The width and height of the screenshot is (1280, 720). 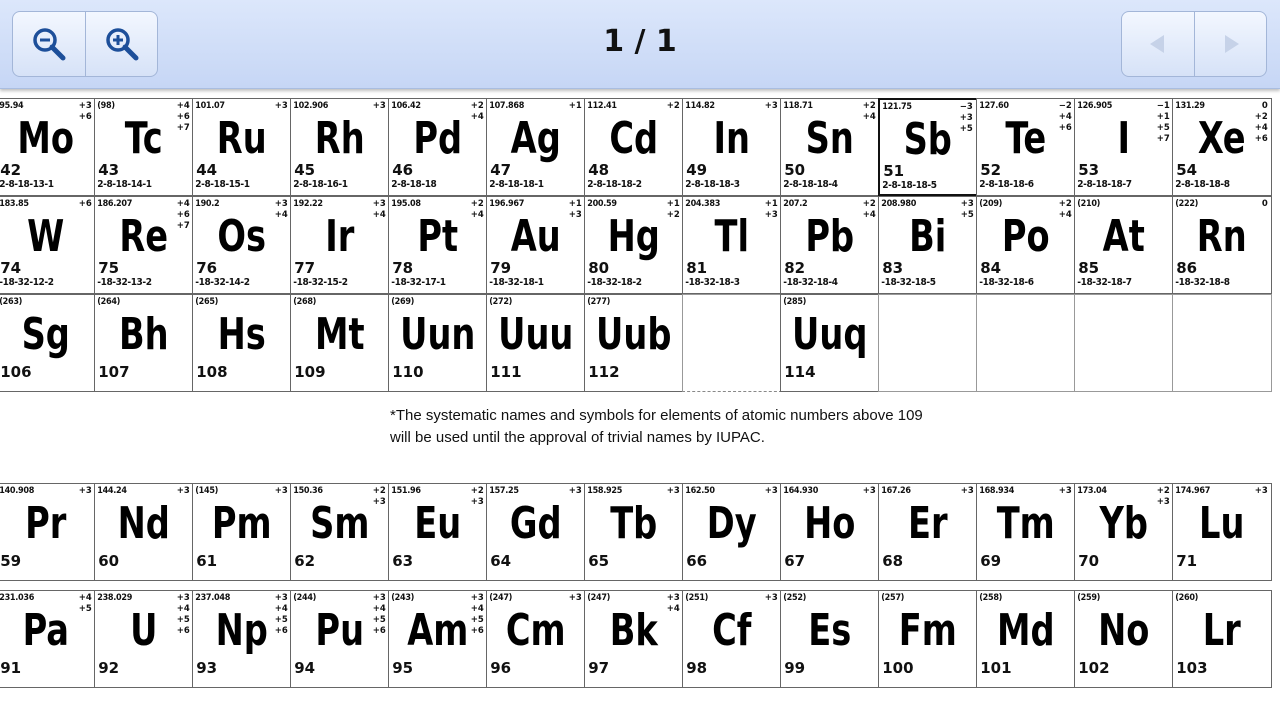 I want to click on element-symbol: Pm, so click(x=242, y=524).